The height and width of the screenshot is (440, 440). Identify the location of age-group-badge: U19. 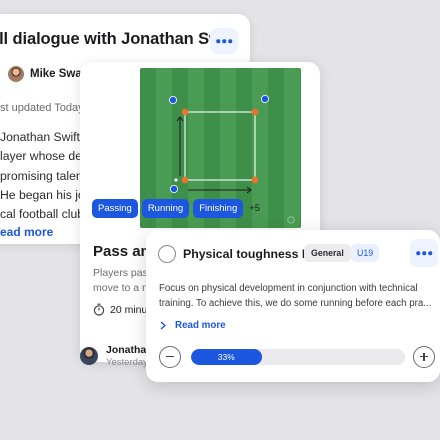
(365, 253).